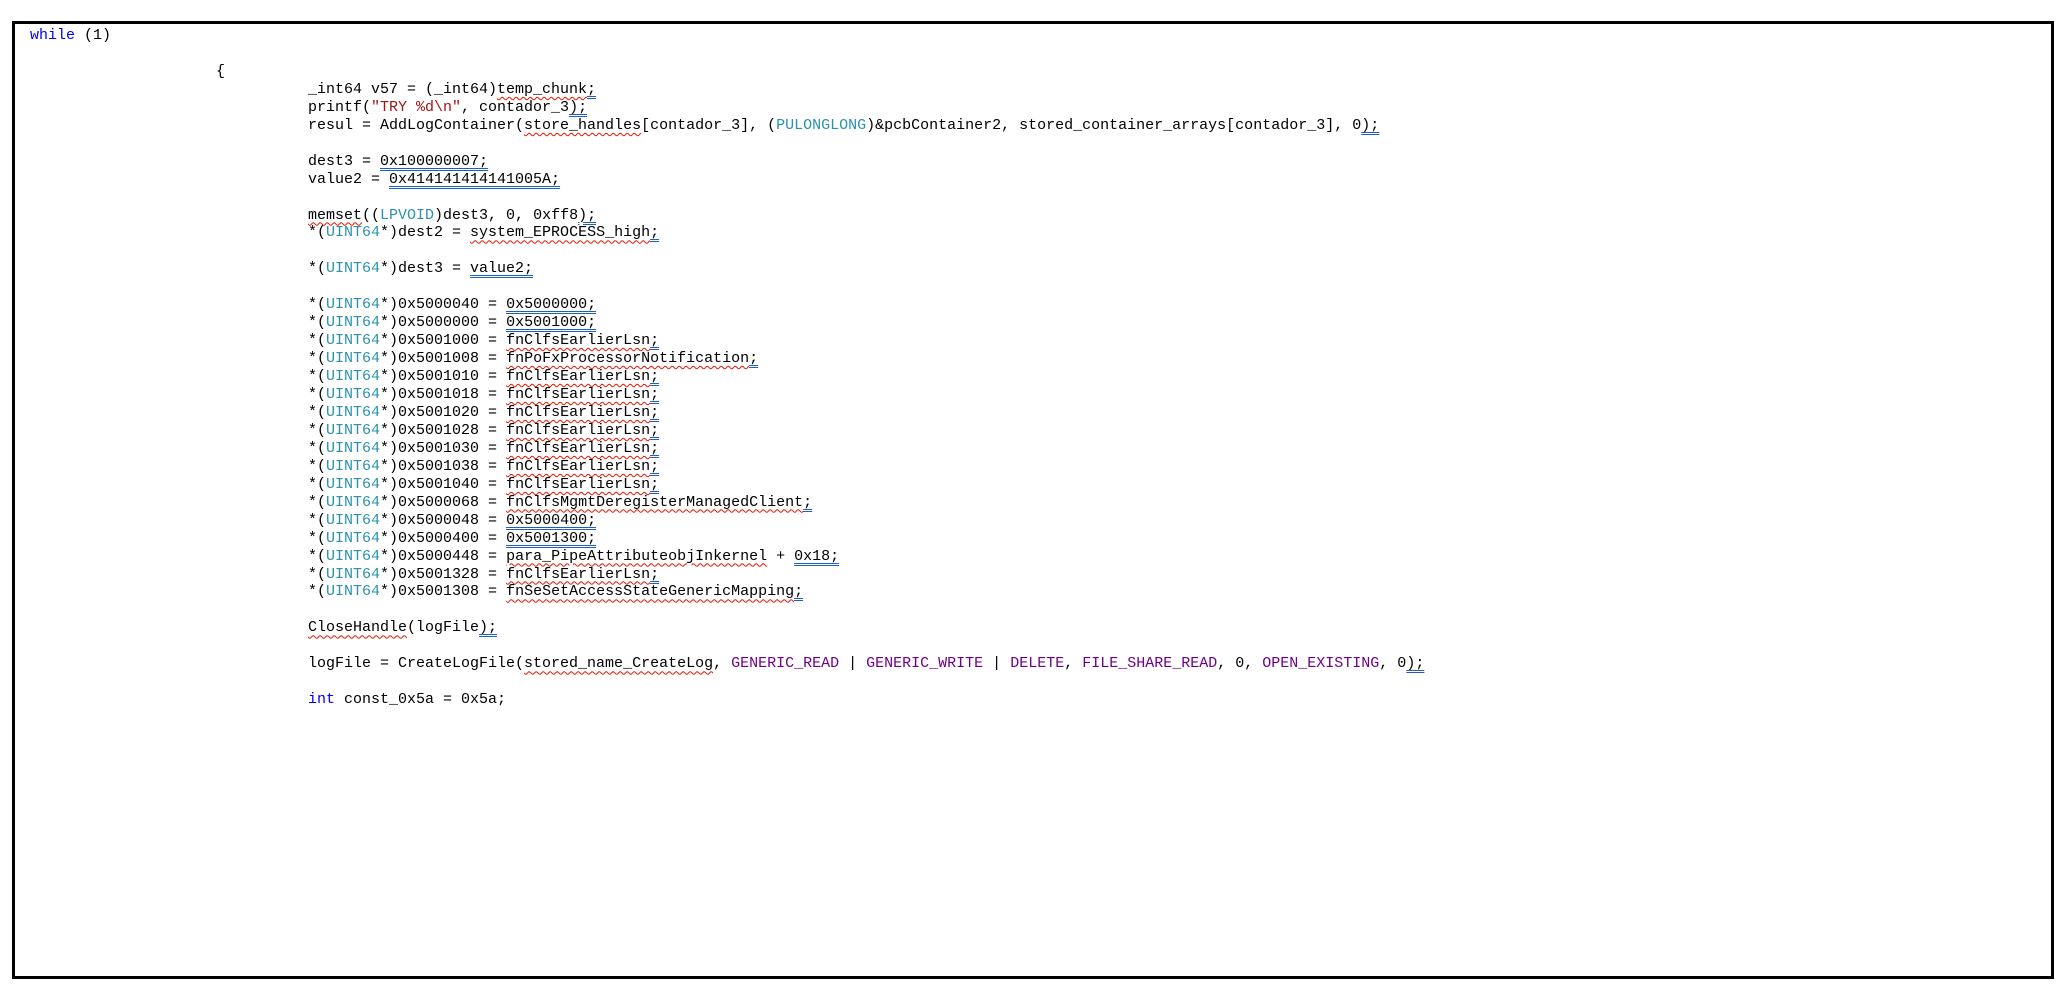 This screenshot has width=2068, height=992. I want to click on code-token: *)0x5000040 =, so click(443, 305).